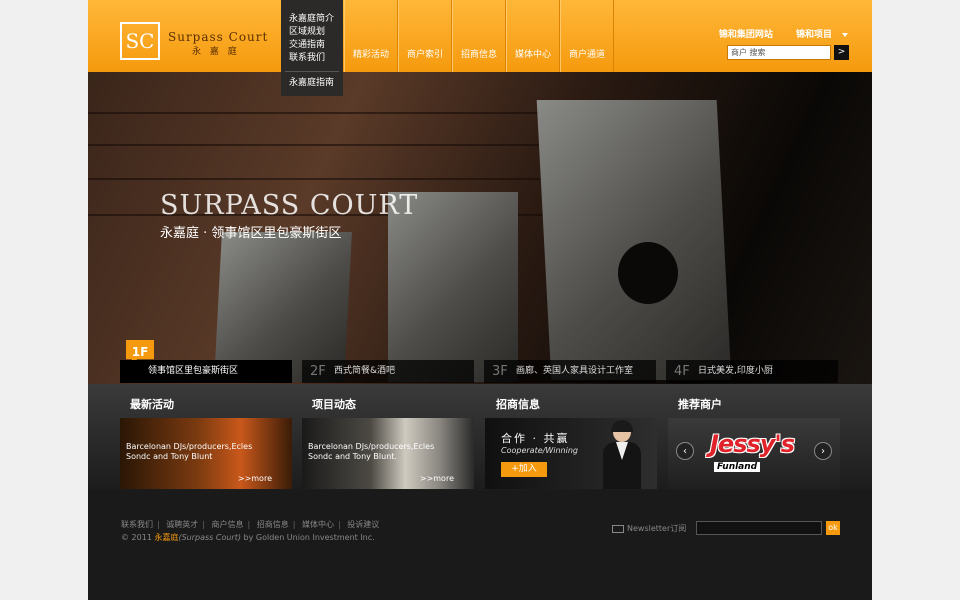  I want to click on stone-hole, so click(648, 273).